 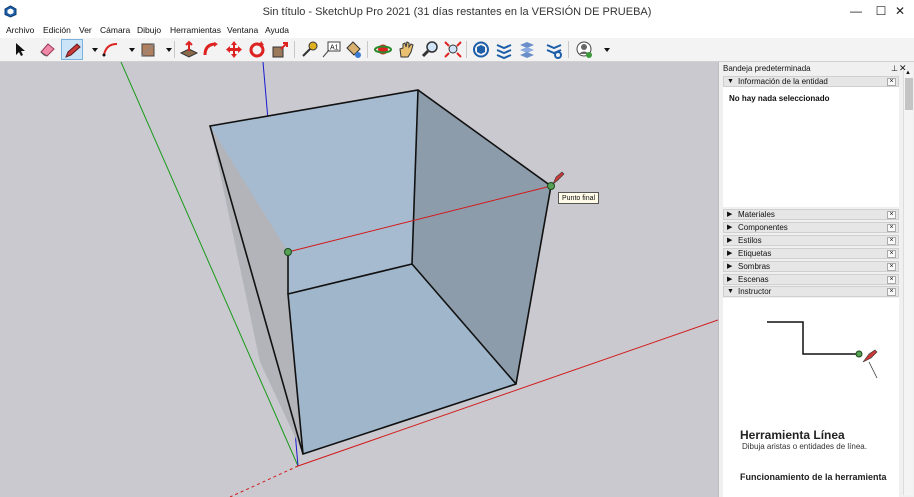 What do you see at coordinates (763, 227) in the screenshot?
I see `panel-label: Componentes` at bounding box center [763, 227].